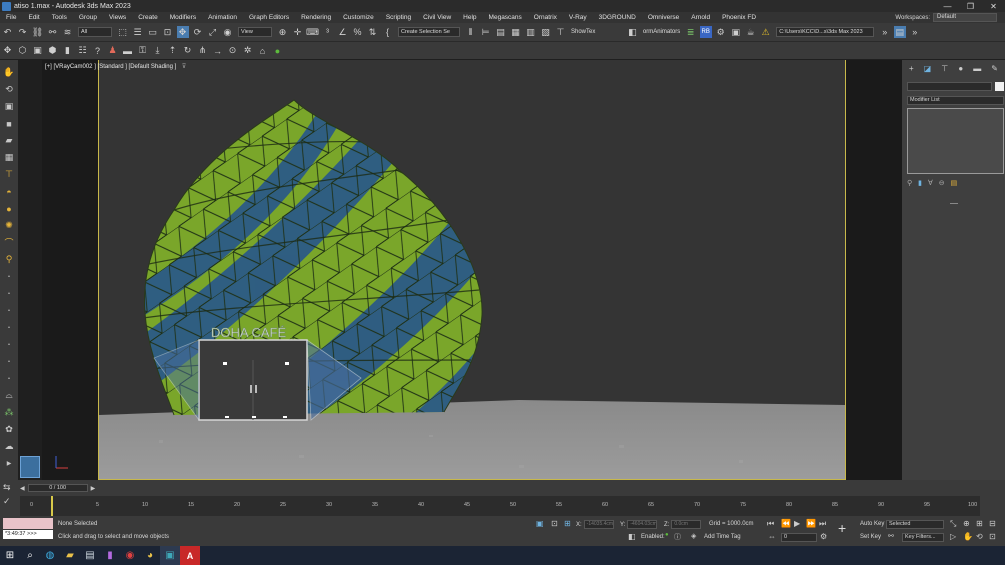 The height and width of the screenshot is (565, 1005). I want to click on refresh-icon: ↻, so click(188, 51).